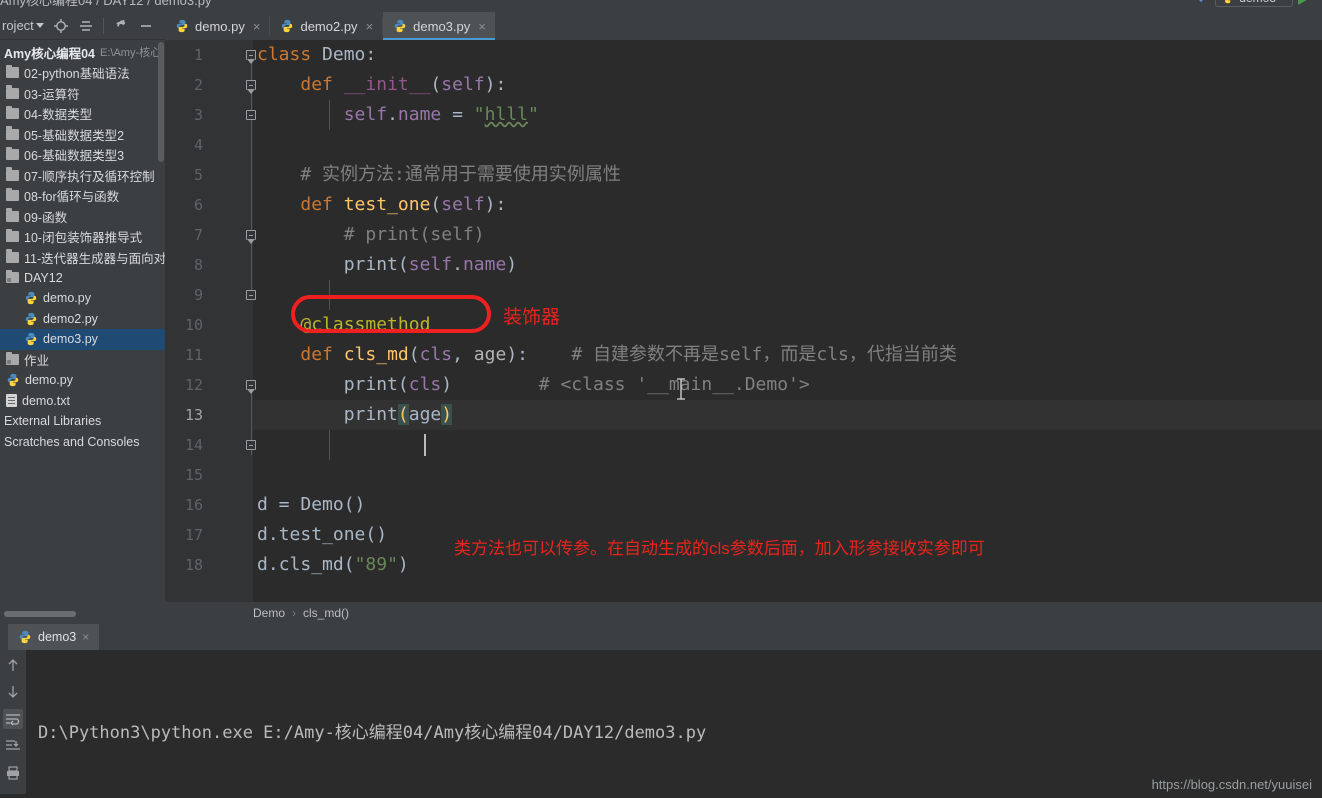 This screenshot has height=798, width=1322. Describe the element at coordinates (269, 613) in the screenshot. I see `breadcrumb-class: Demo` at that location.